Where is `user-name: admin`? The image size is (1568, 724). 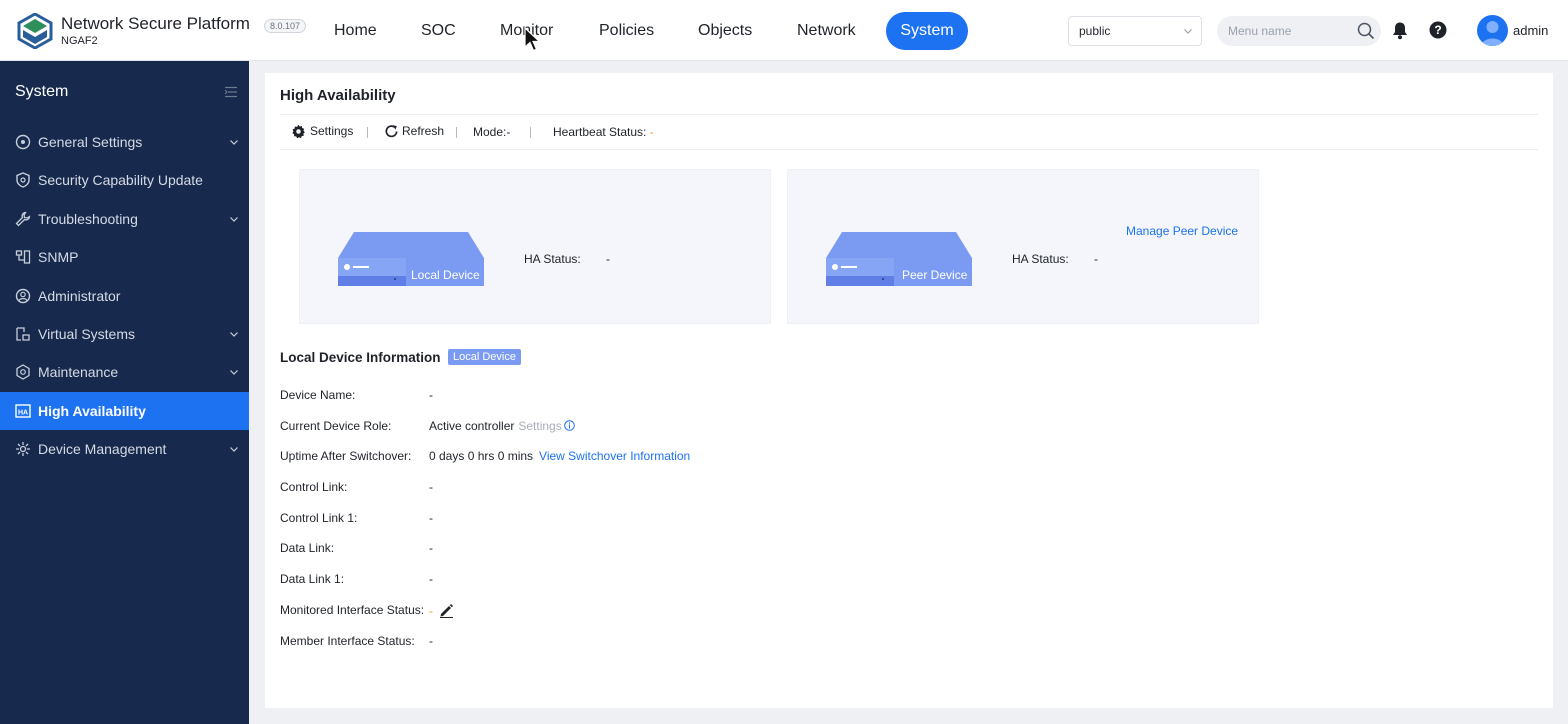
user-name: admin is located at coordinates (1530, 30).